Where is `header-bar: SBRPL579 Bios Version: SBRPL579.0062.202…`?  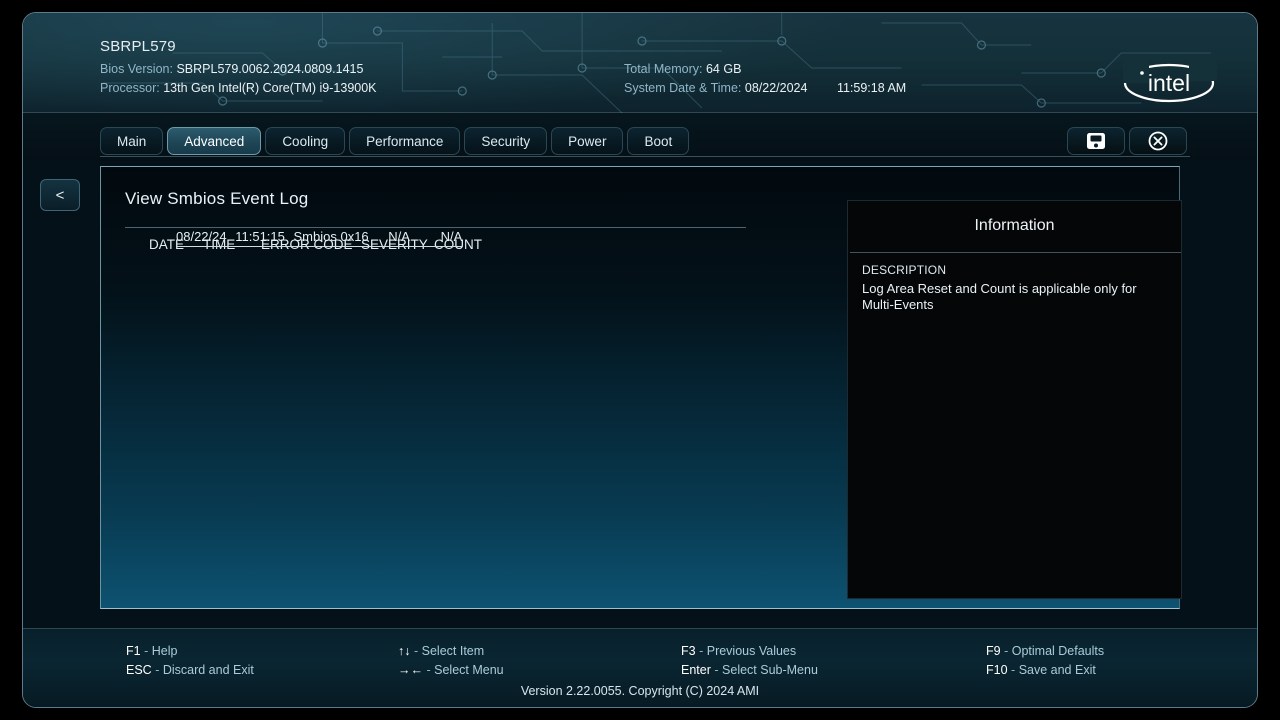 header-bar: SBRPL579 Bios Version: SBRPL579.0062.202… is located at coordinates (640, 63).